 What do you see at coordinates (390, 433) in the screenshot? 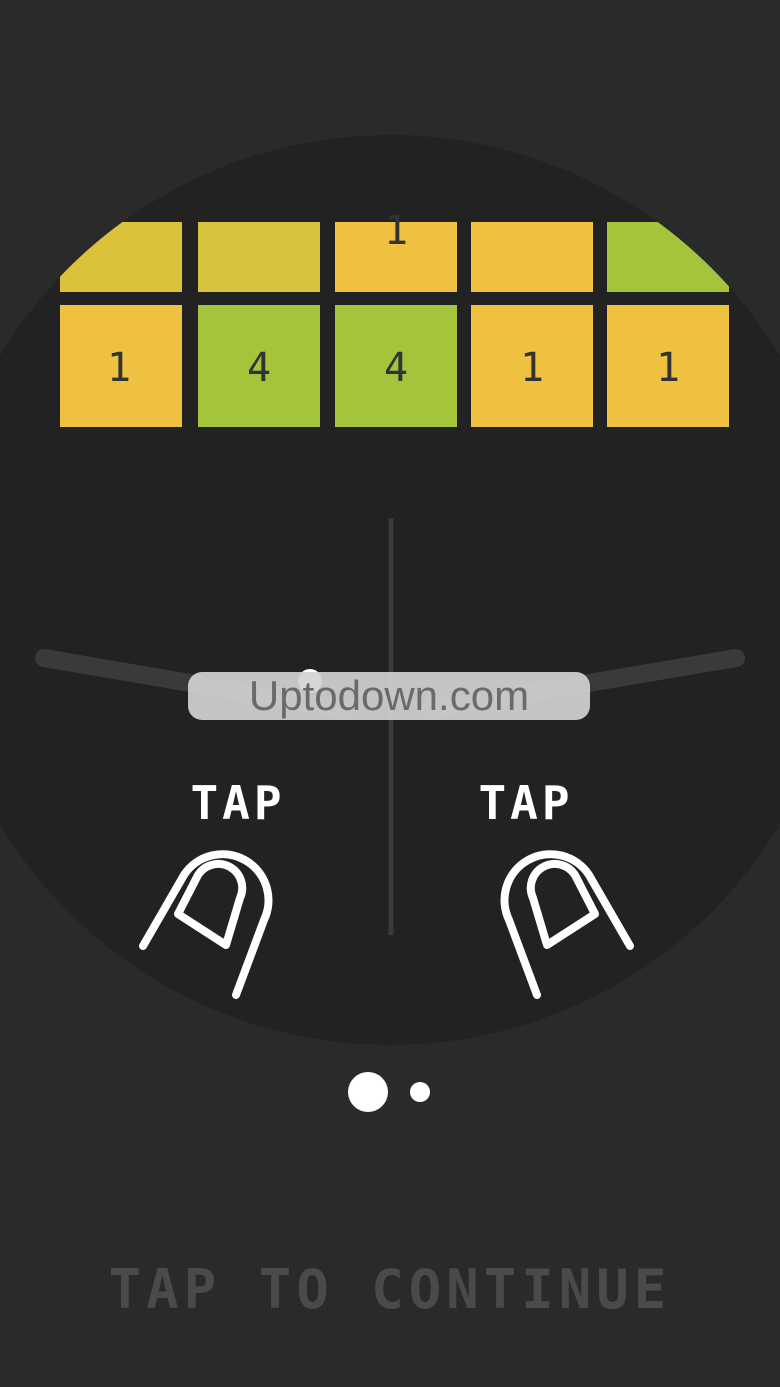
I see `brick-edge` at bounding box center [390, 433].